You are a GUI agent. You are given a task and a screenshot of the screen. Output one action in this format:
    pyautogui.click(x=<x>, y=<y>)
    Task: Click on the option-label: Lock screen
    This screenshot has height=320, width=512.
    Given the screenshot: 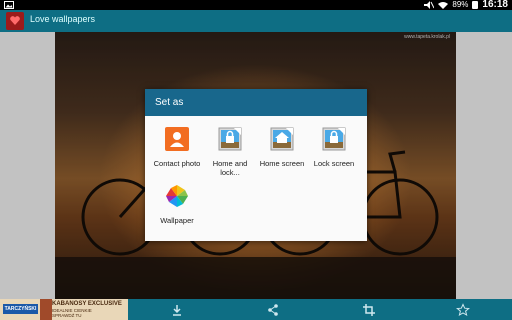 What is the action you would take?
    pyautogui.click(x=334, y=163)
    